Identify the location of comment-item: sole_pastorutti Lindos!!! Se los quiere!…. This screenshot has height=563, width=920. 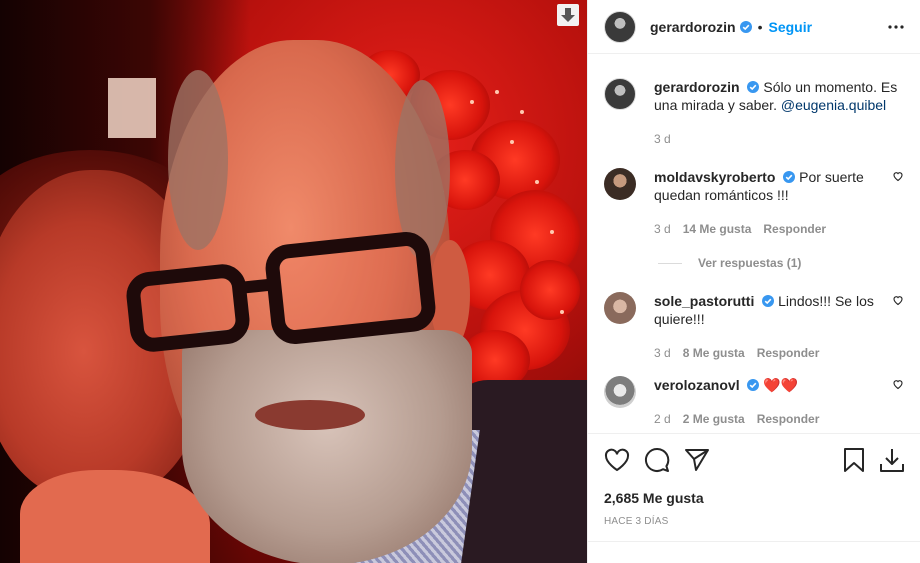
(754, 327).